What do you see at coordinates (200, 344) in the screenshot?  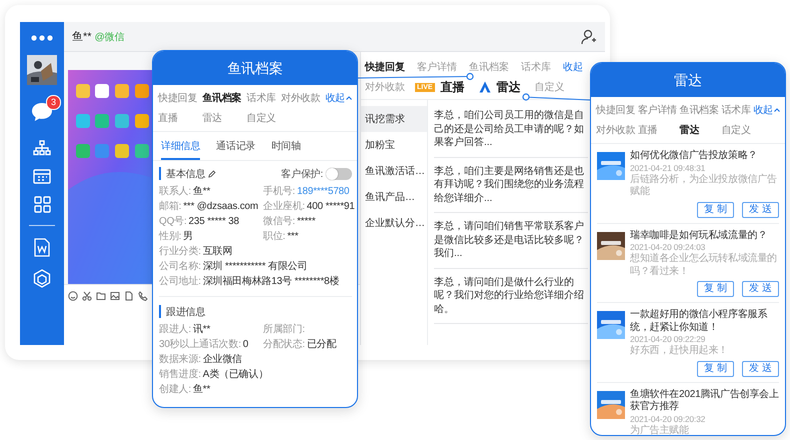 I see `field-label: 30秒以上通话次数:` at bounding box center [200, 344].